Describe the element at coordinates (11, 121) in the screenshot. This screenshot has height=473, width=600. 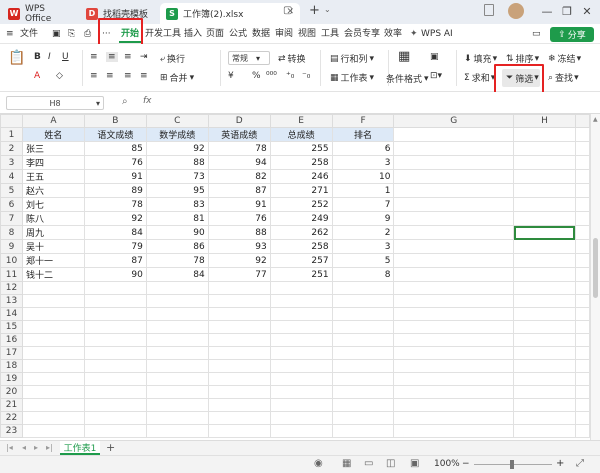
I see `select-all-corner` at that location.